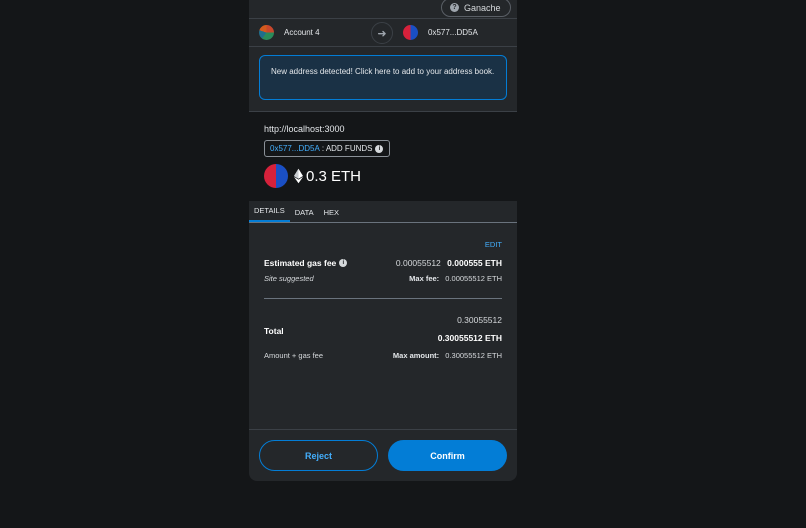  I want to click on network-bar: ? Ganache, so click(383, 9).